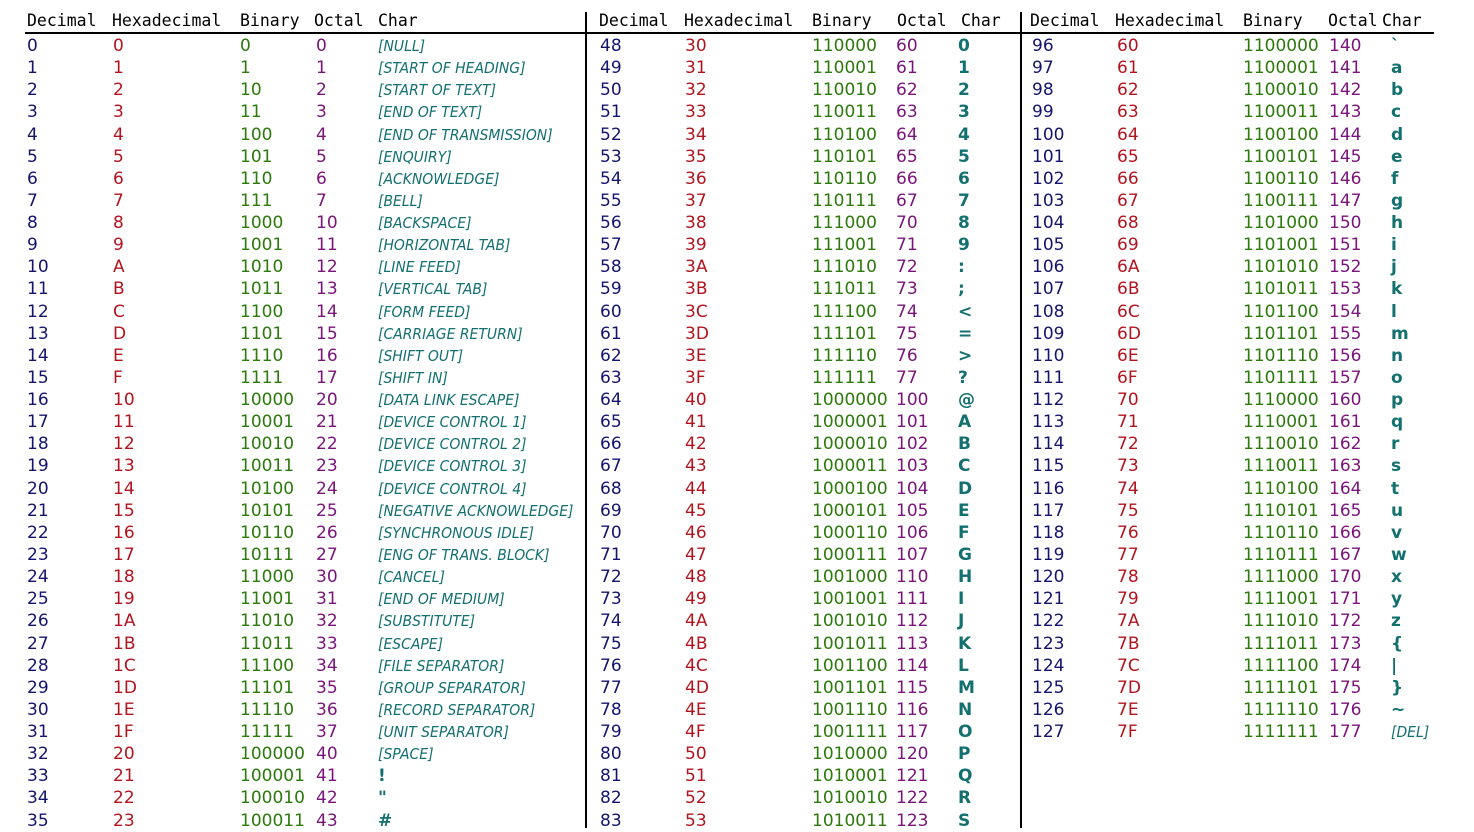  I want to click on char-cell: j, so click(1394, 267).